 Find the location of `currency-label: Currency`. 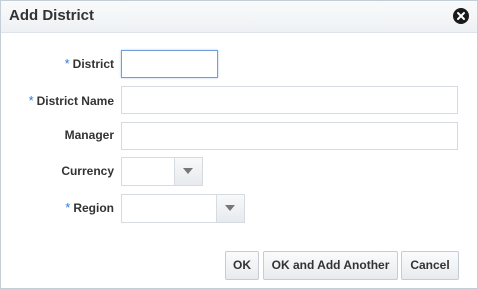

currency-label: Currency is located at coordinates (87, 171).